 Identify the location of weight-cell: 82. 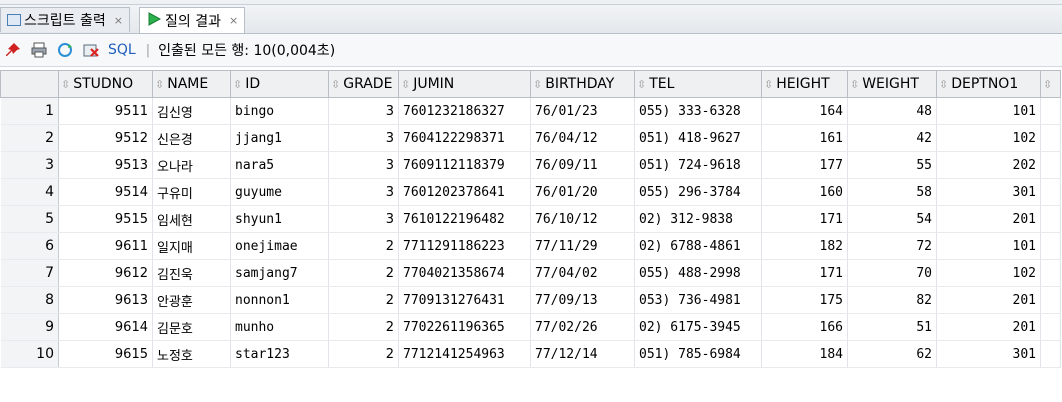
(892, 300).